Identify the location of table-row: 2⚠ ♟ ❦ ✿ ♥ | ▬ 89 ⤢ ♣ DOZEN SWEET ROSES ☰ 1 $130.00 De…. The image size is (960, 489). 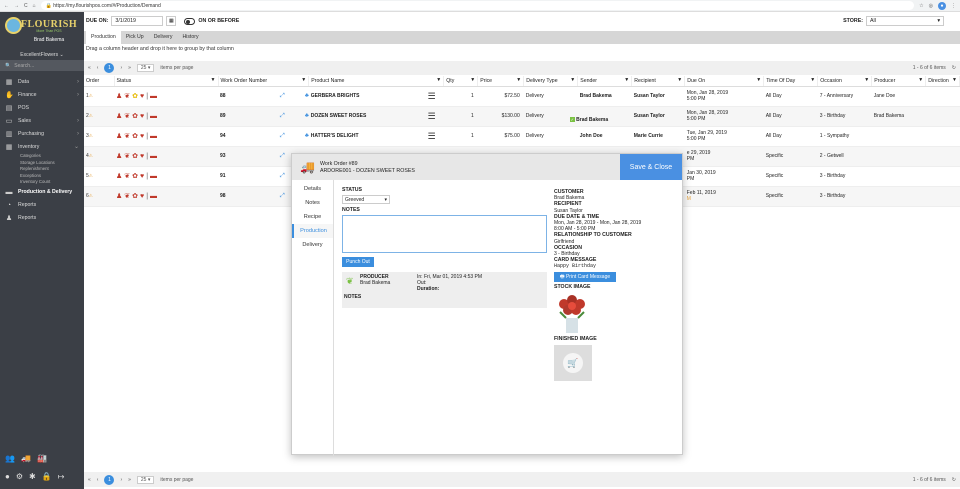
(522, 116).